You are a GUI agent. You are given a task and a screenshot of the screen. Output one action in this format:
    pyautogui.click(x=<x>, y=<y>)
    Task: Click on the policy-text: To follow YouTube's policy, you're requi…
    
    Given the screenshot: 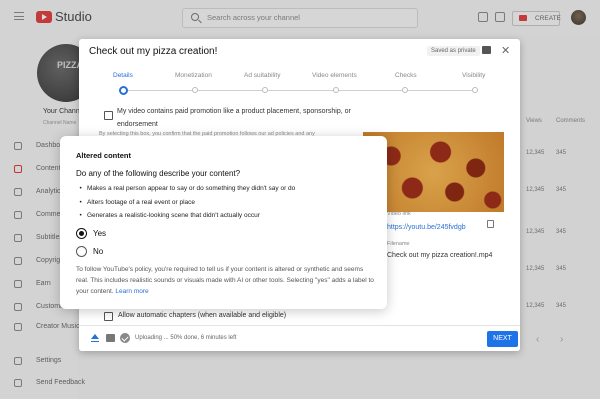 What is the action you would take?
    pyautogui.click(x=226, y=280)
    